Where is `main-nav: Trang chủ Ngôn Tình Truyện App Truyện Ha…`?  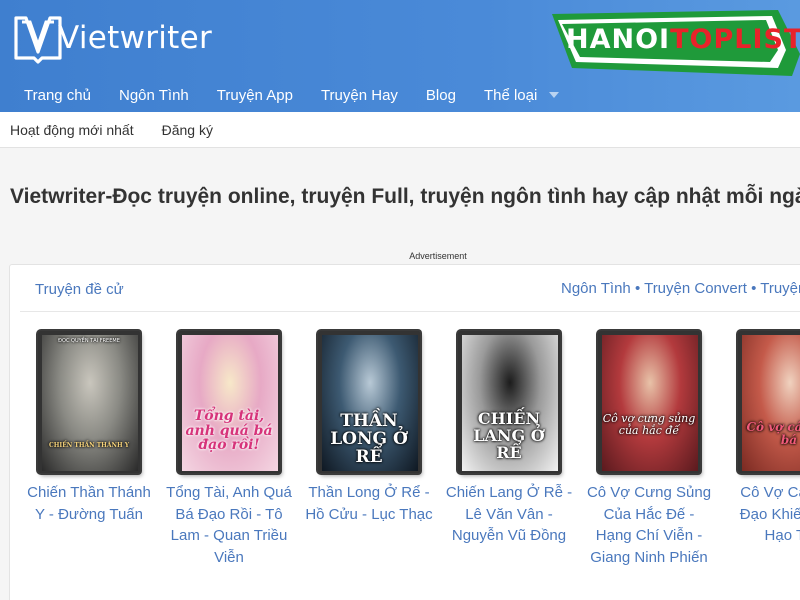 main-nav: Trang chủ Ngôn Tình Truyện App Truyện Ha… is located at coordinates (286, 95).